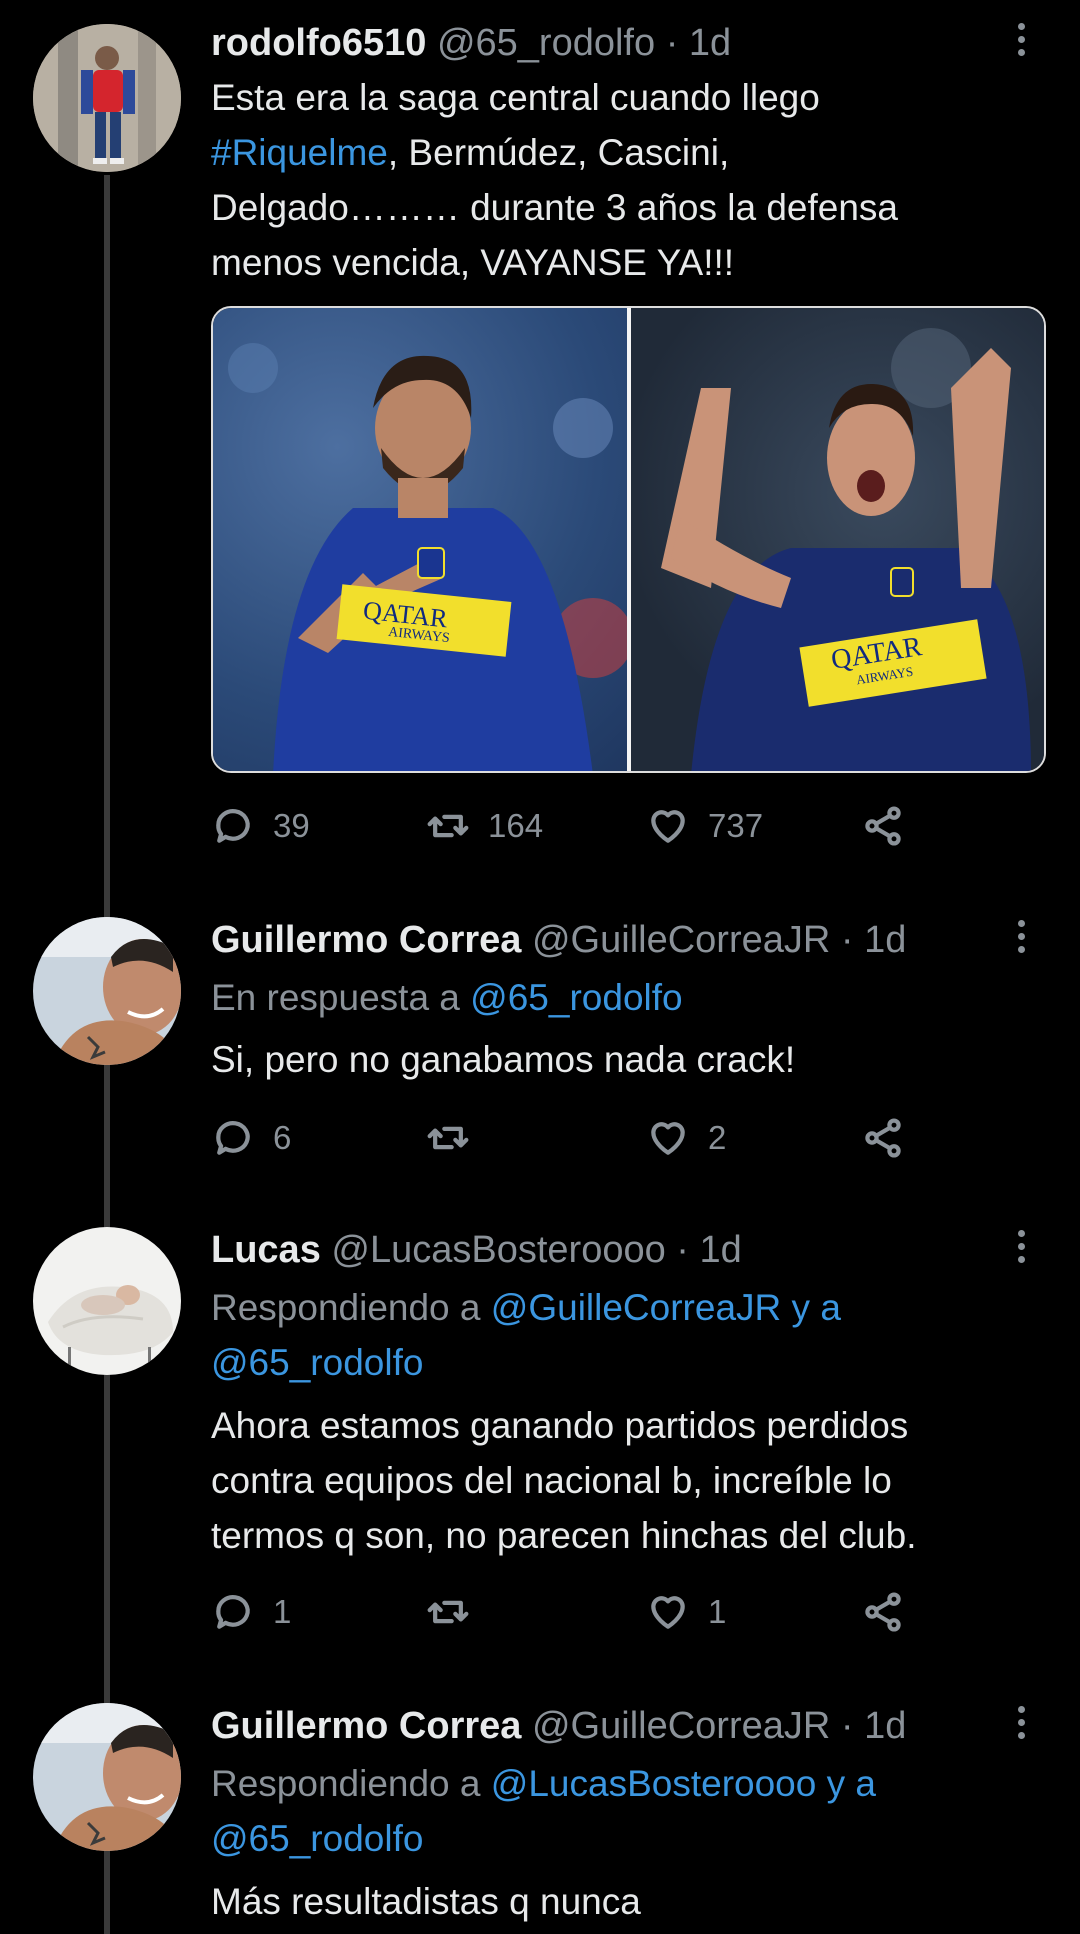 The width and height of the screenshot is (1080, 1934). I want to click on photo-2: QATAR AIRWAYS, so click(837, 539).